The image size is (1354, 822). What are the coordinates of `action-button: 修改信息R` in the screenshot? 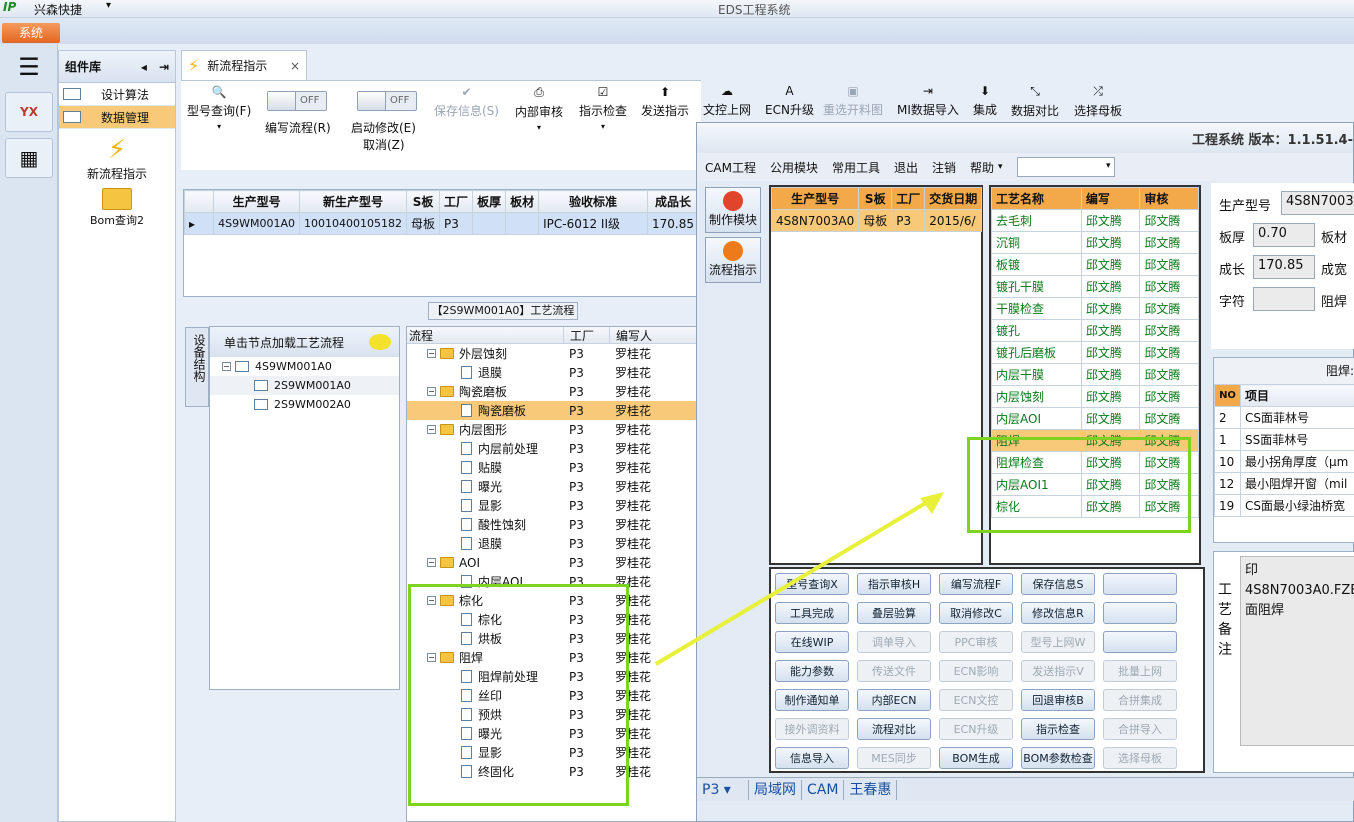 It's located at (1058, 613).